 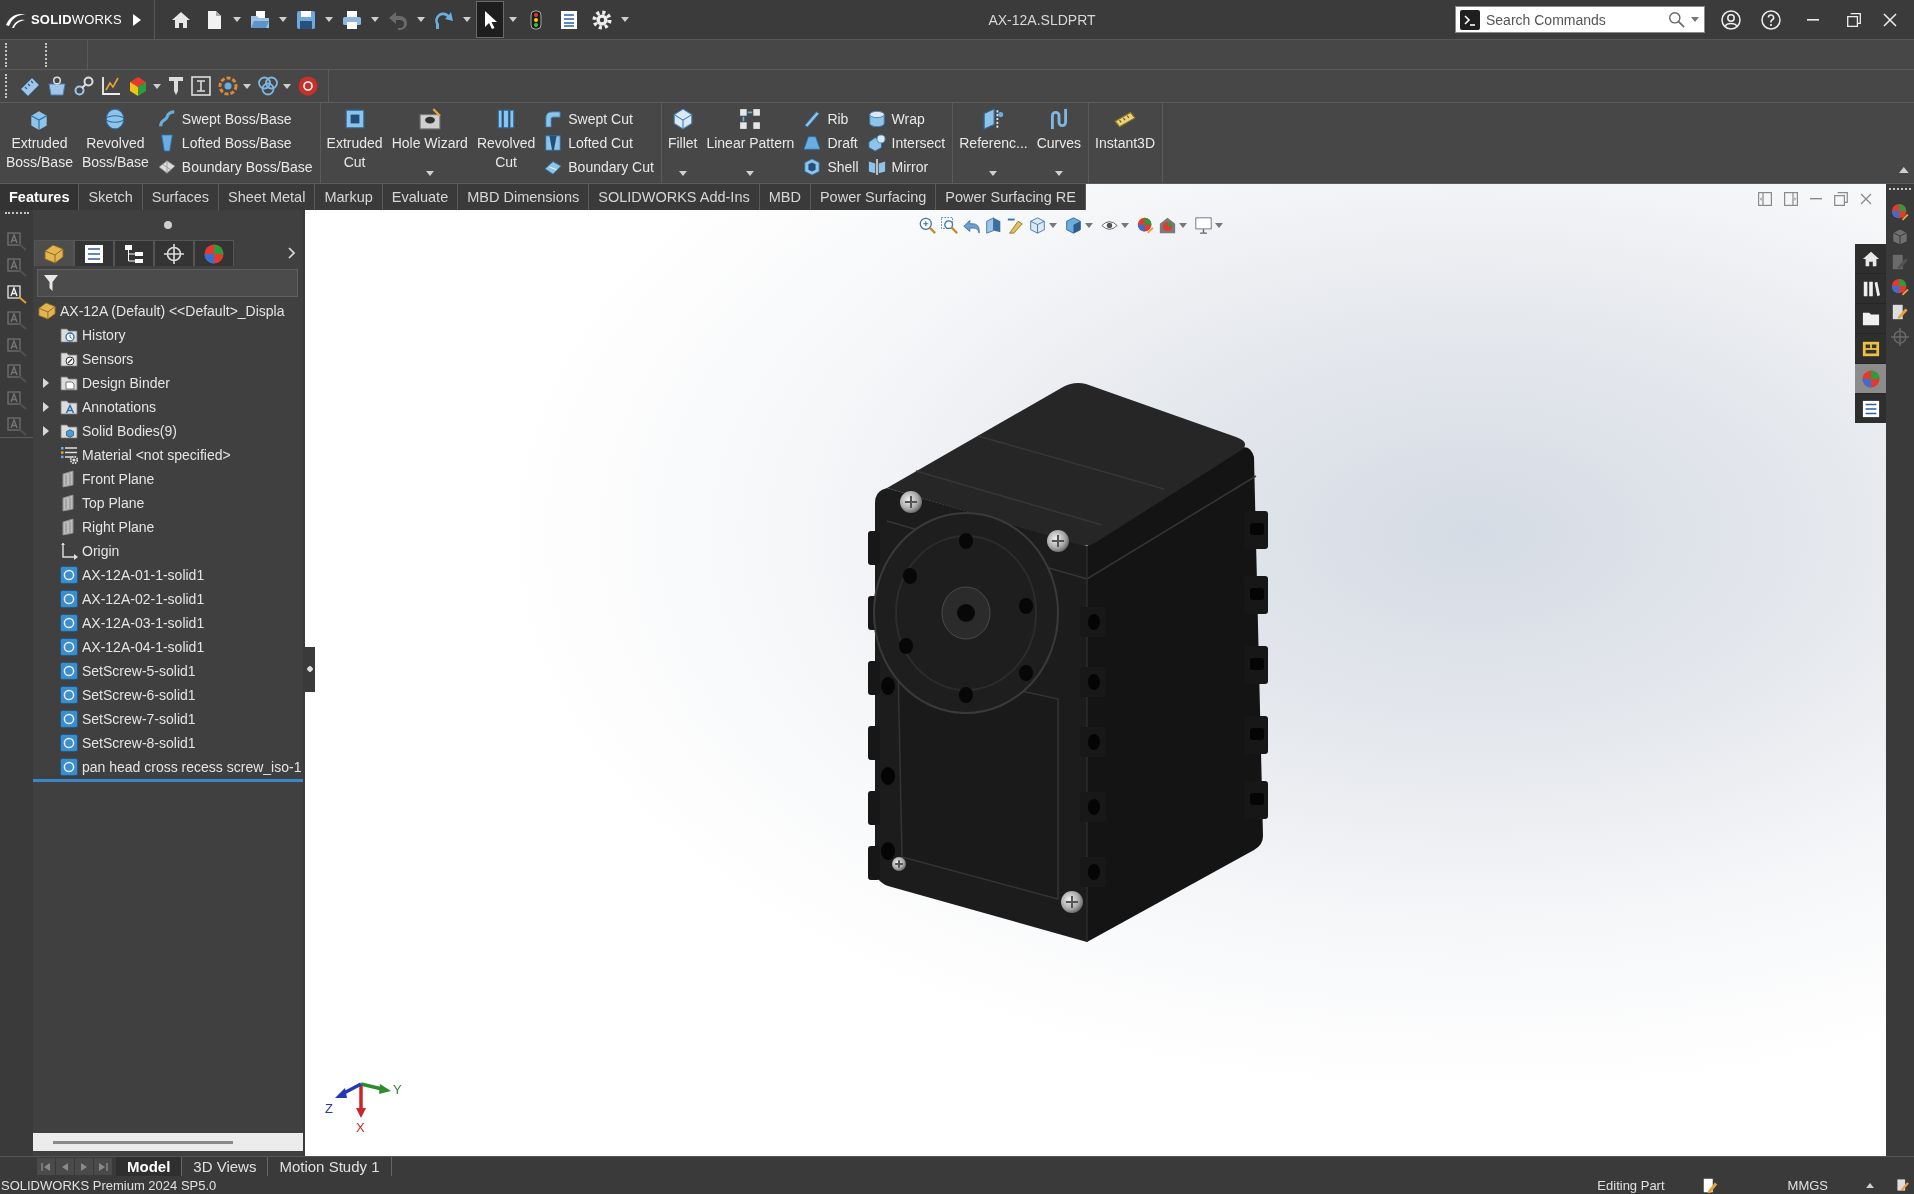 I want to click on tree-item: SetScrew-5-solid1, so click(x=128, y=671).